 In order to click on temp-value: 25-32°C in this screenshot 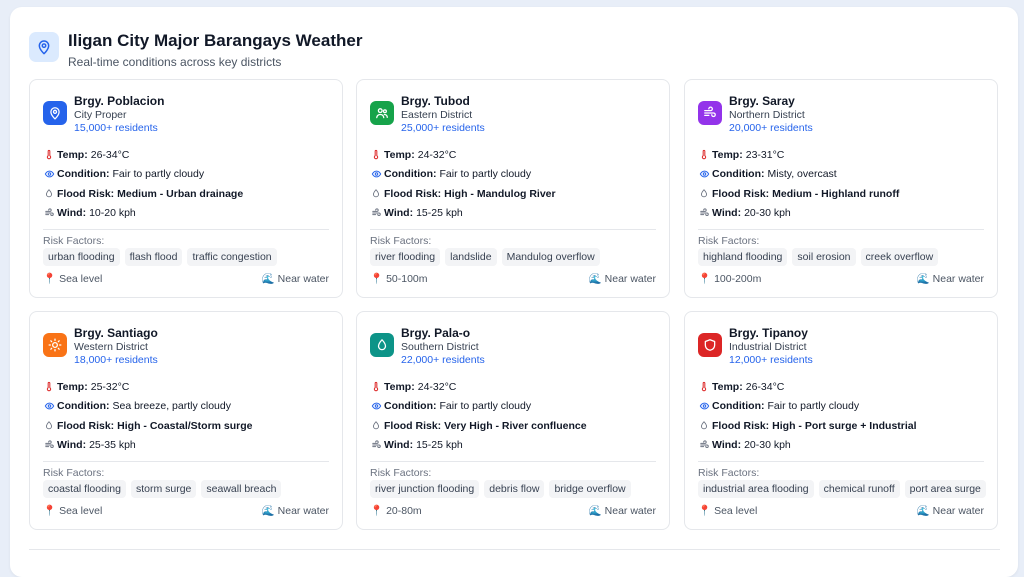, I will do `click(110, 386)`.